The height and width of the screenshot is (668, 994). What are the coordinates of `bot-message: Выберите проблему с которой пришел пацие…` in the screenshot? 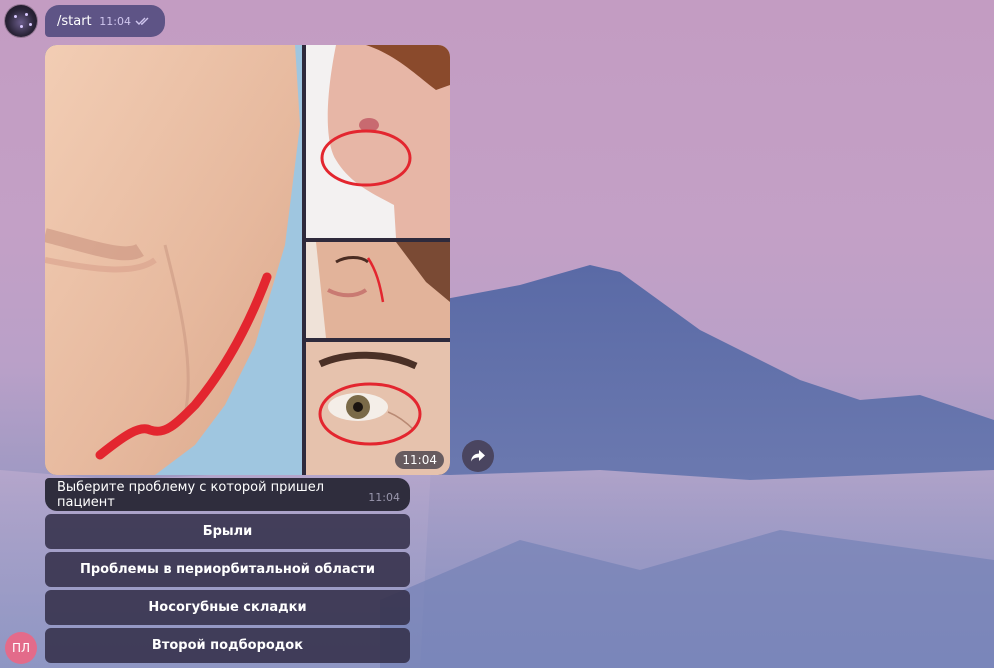 It's located at (227, 494).